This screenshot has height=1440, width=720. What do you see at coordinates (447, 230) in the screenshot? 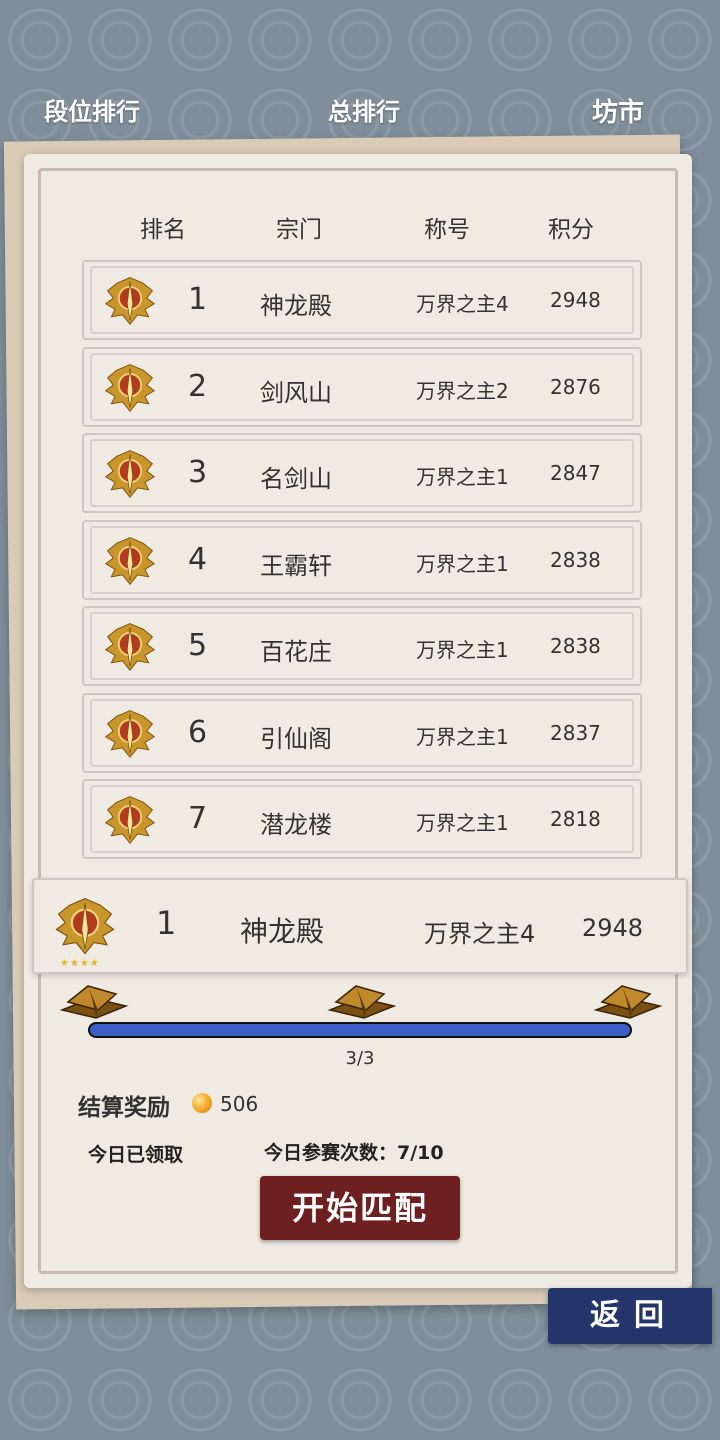
I see `header-title: 称号` at bounding box center [447, 230].